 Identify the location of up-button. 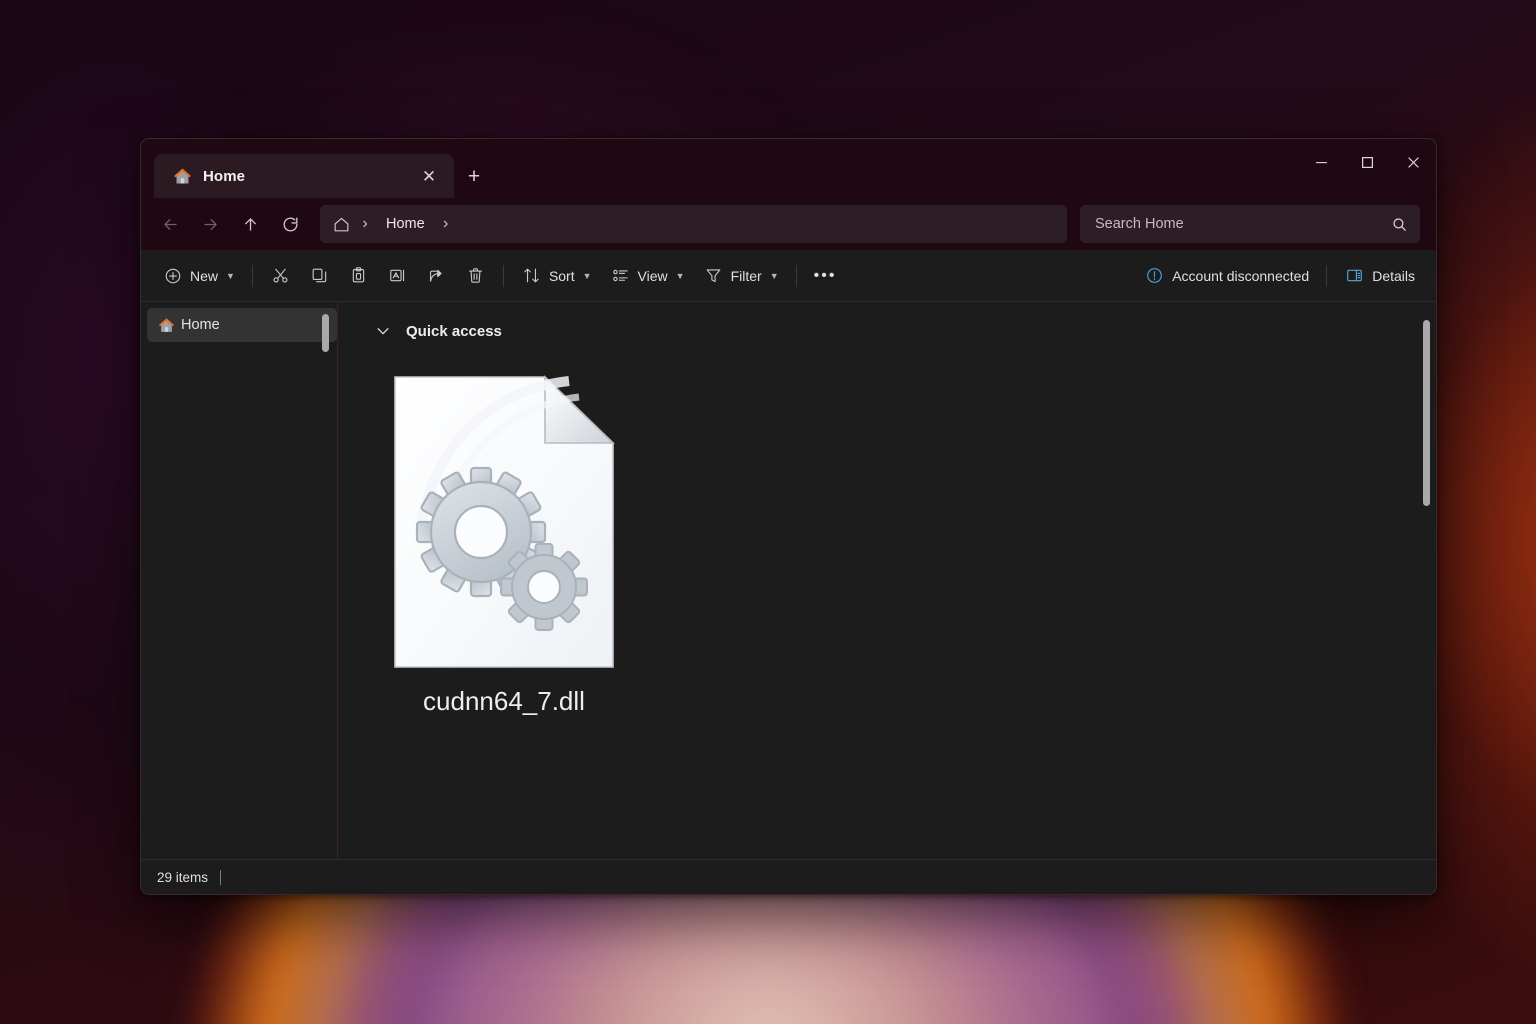
(250, 224).